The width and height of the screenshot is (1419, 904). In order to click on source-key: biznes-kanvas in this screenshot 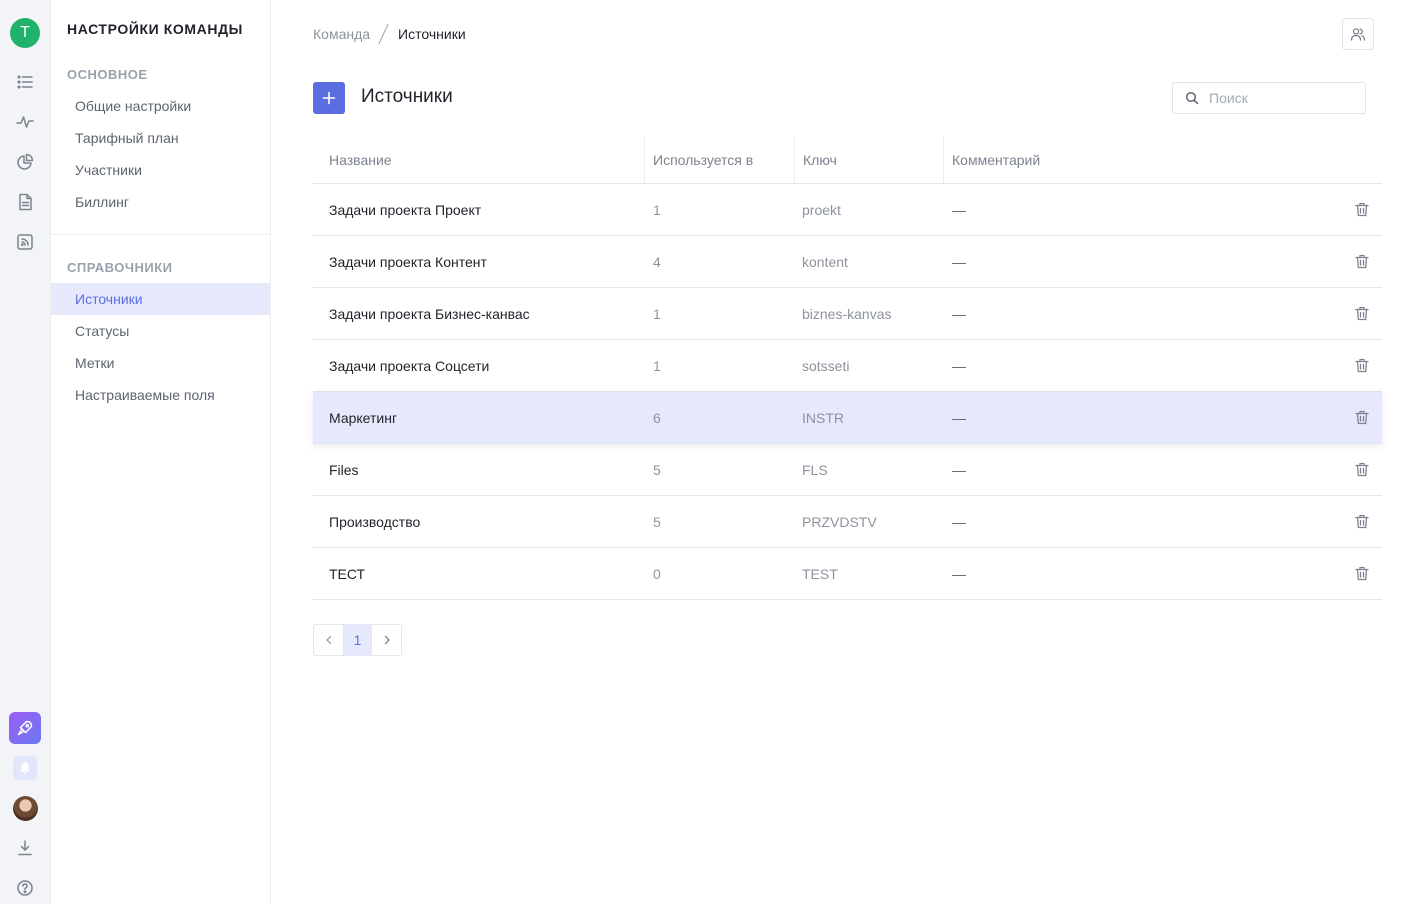, I will do `click(847, 313)`.